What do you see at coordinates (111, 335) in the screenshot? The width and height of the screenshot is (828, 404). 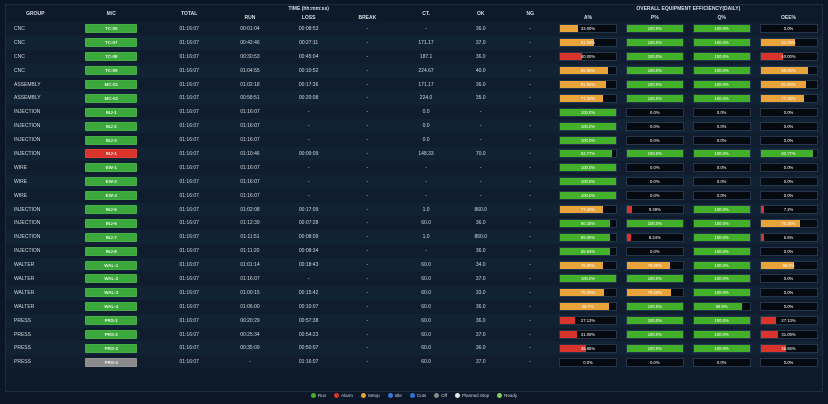 I see `machine-status-badge: PRS-2` at bounding box center [111, 335].